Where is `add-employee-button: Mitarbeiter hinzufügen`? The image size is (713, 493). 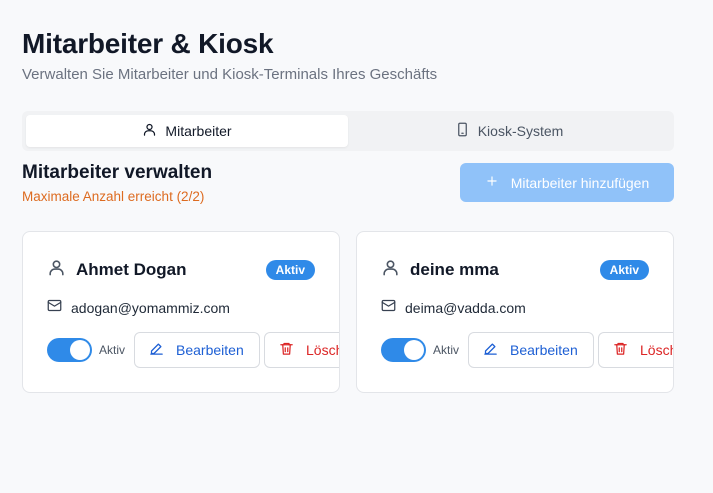 add-employee-button: Mitarbeiter hinzufügen is located at coordinates (567, 182).